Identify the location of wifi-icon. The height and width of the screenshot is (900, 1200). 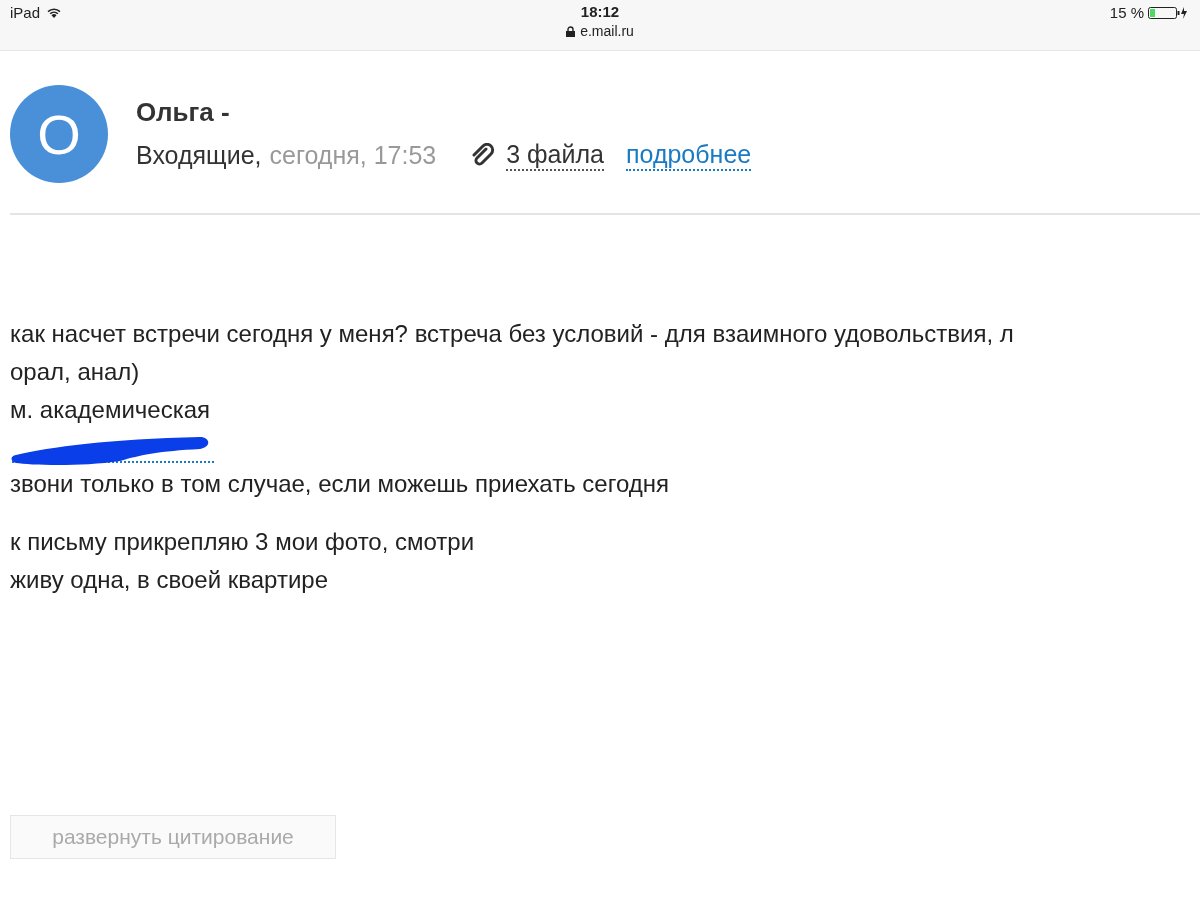
(54, 12).